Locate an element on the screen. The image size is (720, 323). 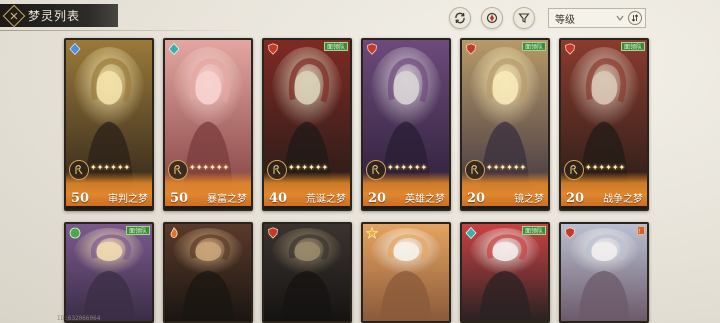
user-id-label: ID:632066064 is located at coordinates (79, 318).